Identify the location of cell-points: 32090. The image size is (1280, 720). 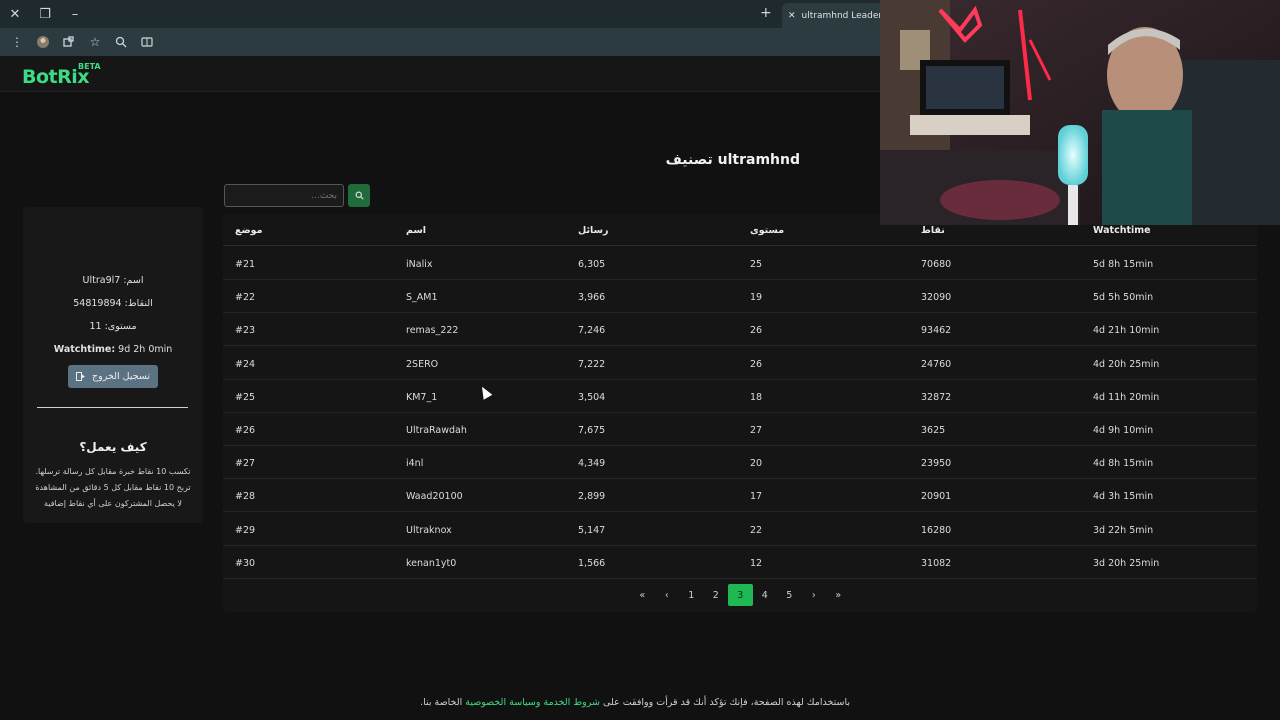
(936, 298).